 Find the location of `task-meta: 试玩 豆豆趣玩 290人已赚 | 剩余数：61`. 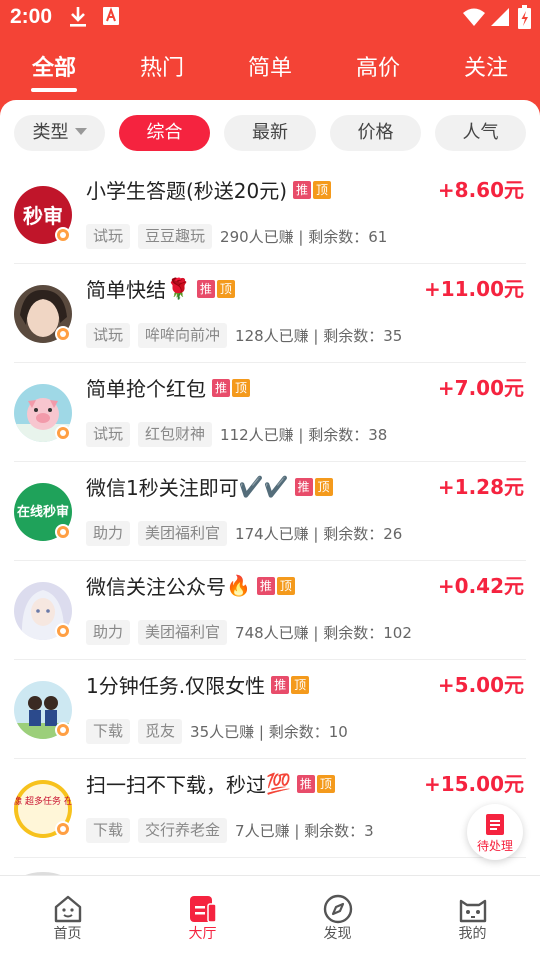

task-meta: 试玩 豆豆趣玩 290人已赚 | 剩余数：61 is located at coordinates (236, 237).